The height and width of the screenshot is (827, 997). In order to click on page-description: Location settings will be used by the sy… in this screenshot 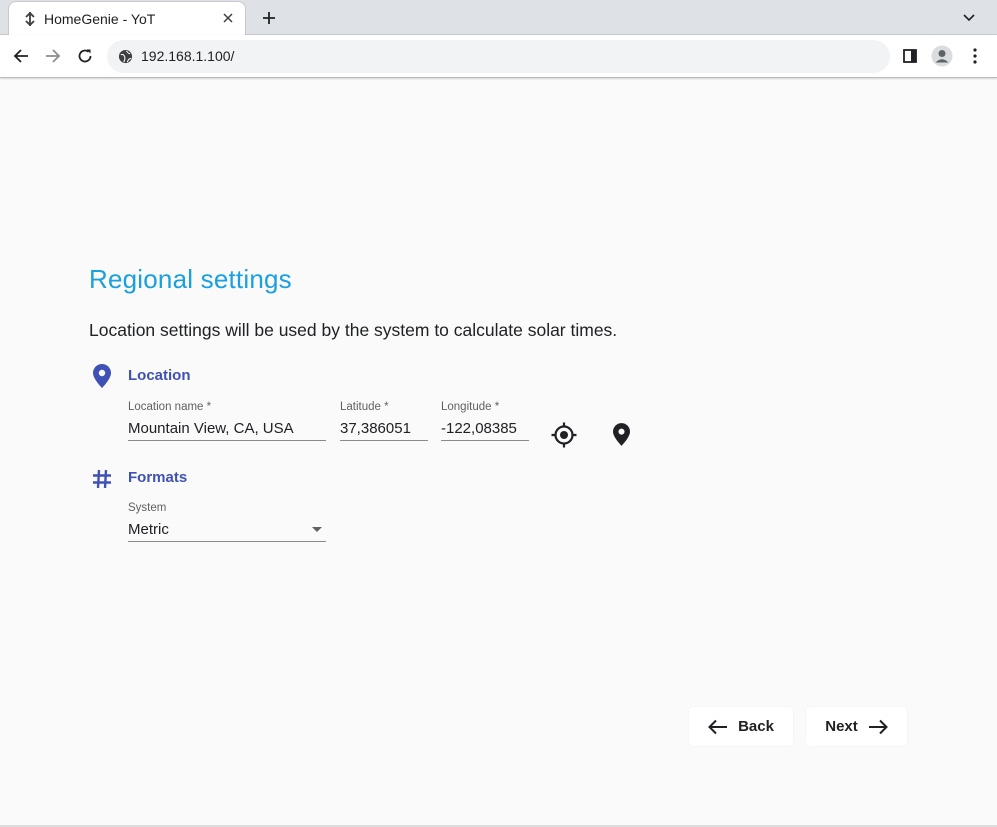, I will do `click(353, 330)`.